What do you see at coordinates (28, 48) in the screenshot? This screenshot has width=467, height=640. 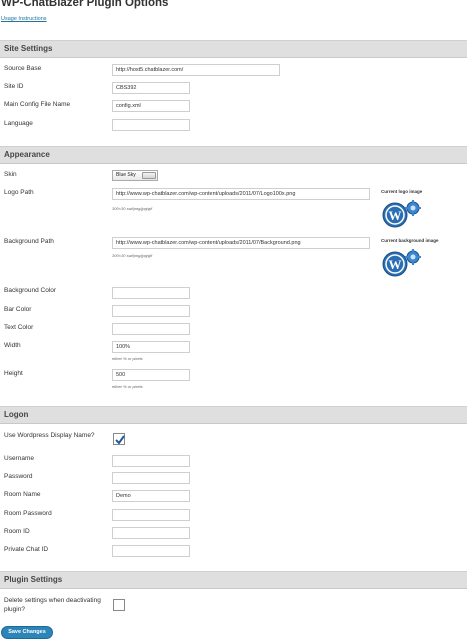 I see `site-settings-title: Site Settings` at bounding box center [28, 48].